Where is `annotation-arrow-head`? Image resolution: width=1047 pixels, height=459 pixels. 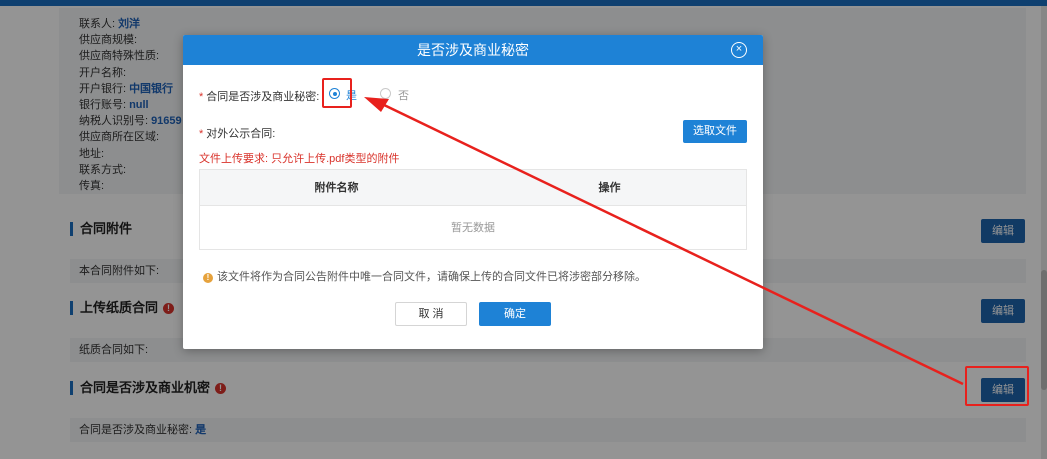
annotation-arrow-head is located at coordinates (376, 104).